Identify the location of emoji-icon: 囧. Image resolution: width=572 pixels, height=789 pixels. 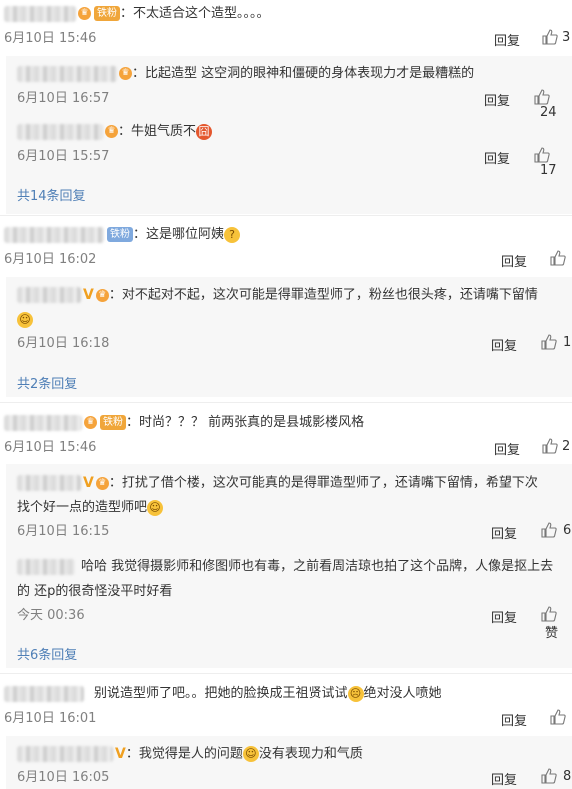
(204, 131).